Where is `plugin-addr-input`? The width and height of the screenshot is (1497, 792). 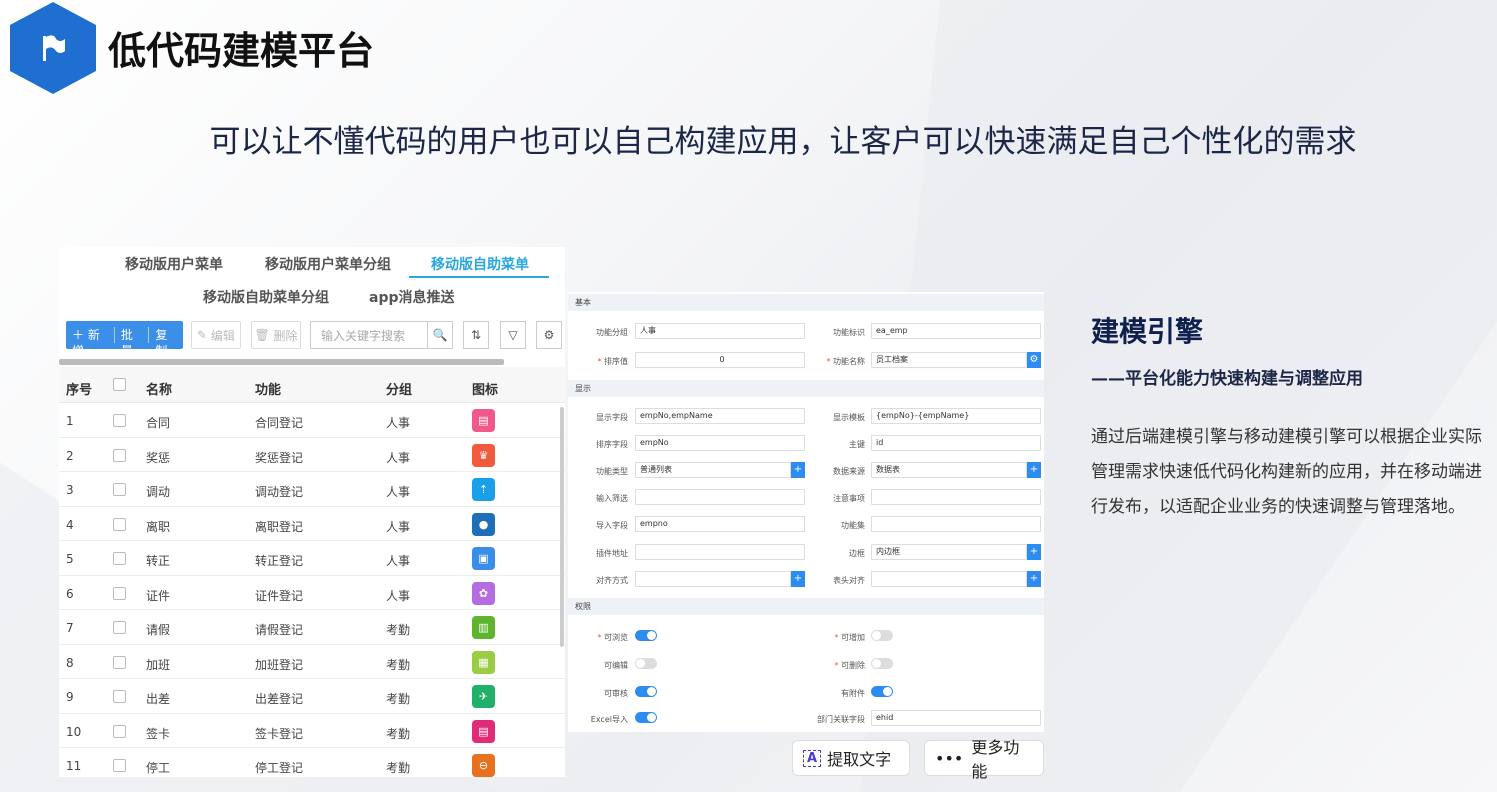 plugin-addr-input is located at coordinates (720, 552).